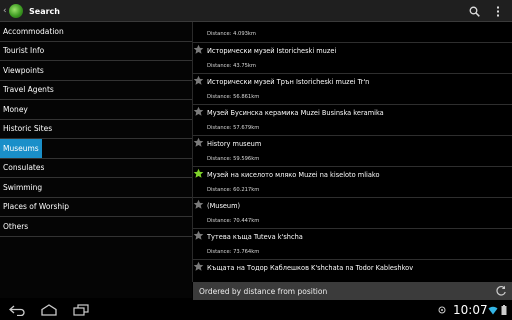 This screenshot has height=320, width=512. What do you see at coordinates (96, 148) in the screenshot?
I see `sidebar-item-museums: Museums` at bounding box center [96, 148].